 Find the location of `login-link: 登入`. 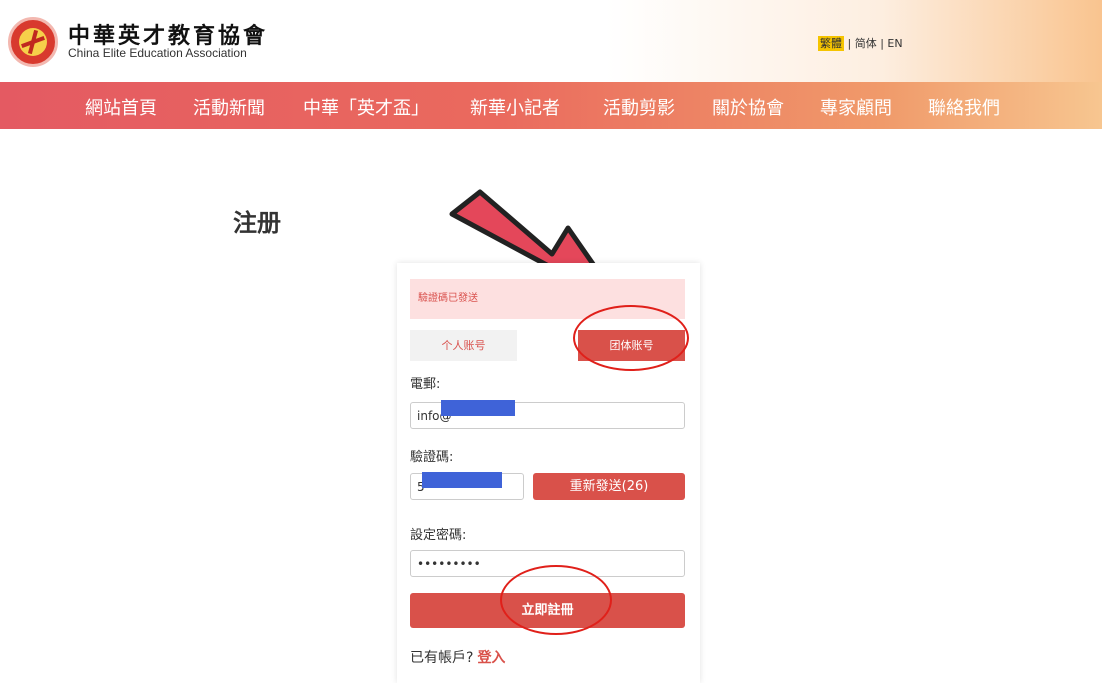

login-link: 登入 is located at coordinates (491, 658).